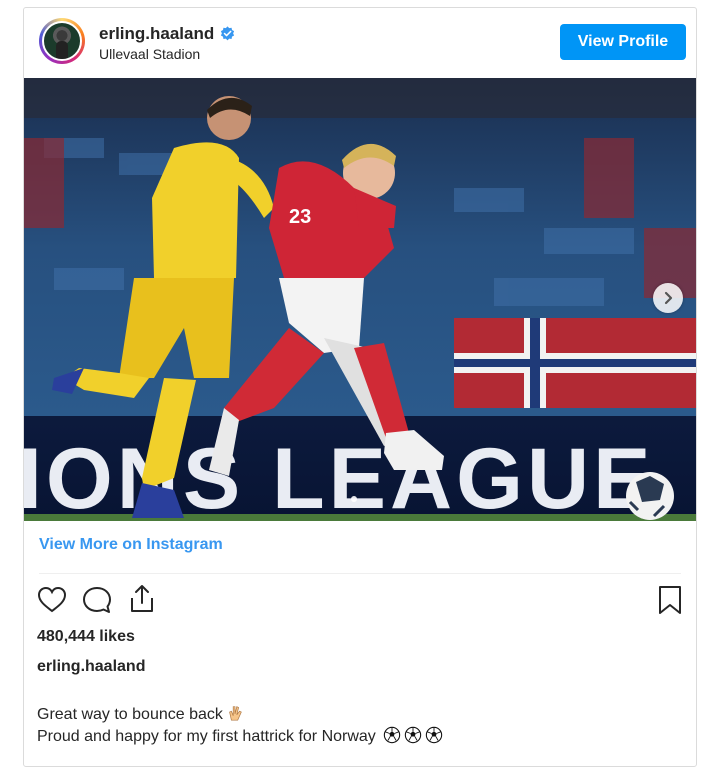 The width and height of the screenshot is (711, 767). I want to click on bookmark-icon, so click(670, 600).